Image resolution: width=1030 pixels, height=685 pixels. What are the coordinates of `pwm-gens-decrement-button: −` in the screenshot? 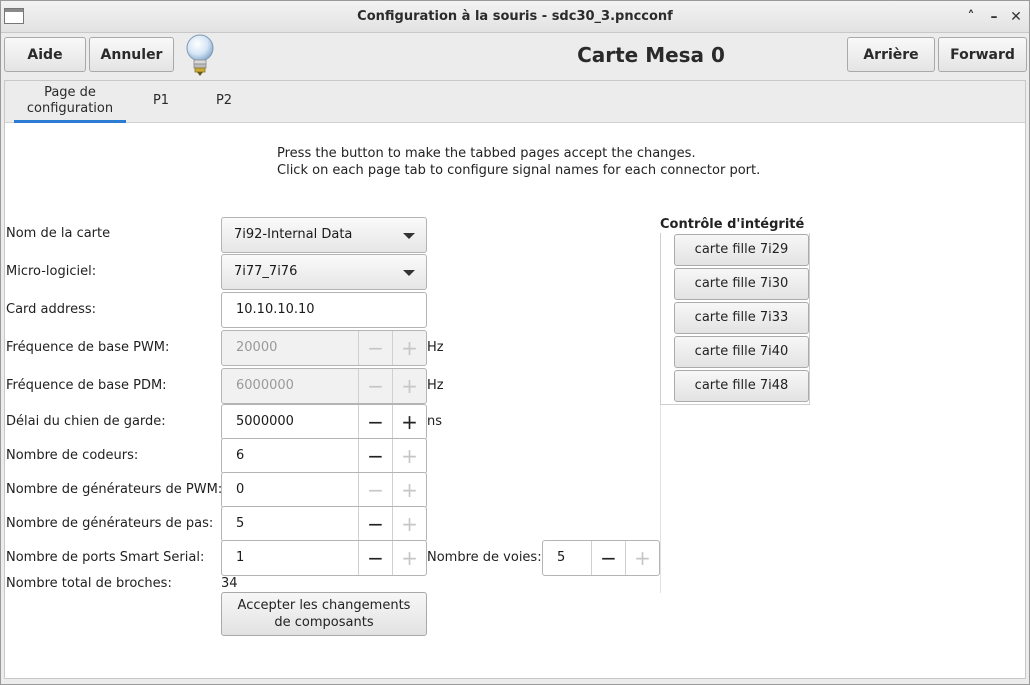 It's located at (375, 490).